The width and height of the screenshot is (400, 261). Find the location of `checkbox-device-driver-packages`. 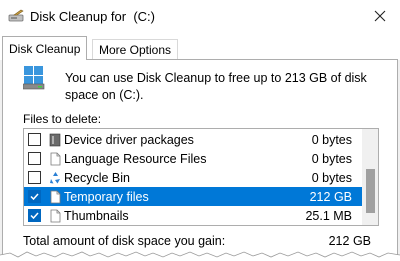

checkbox-device-driver-packages is located at coordinates (34, 139).